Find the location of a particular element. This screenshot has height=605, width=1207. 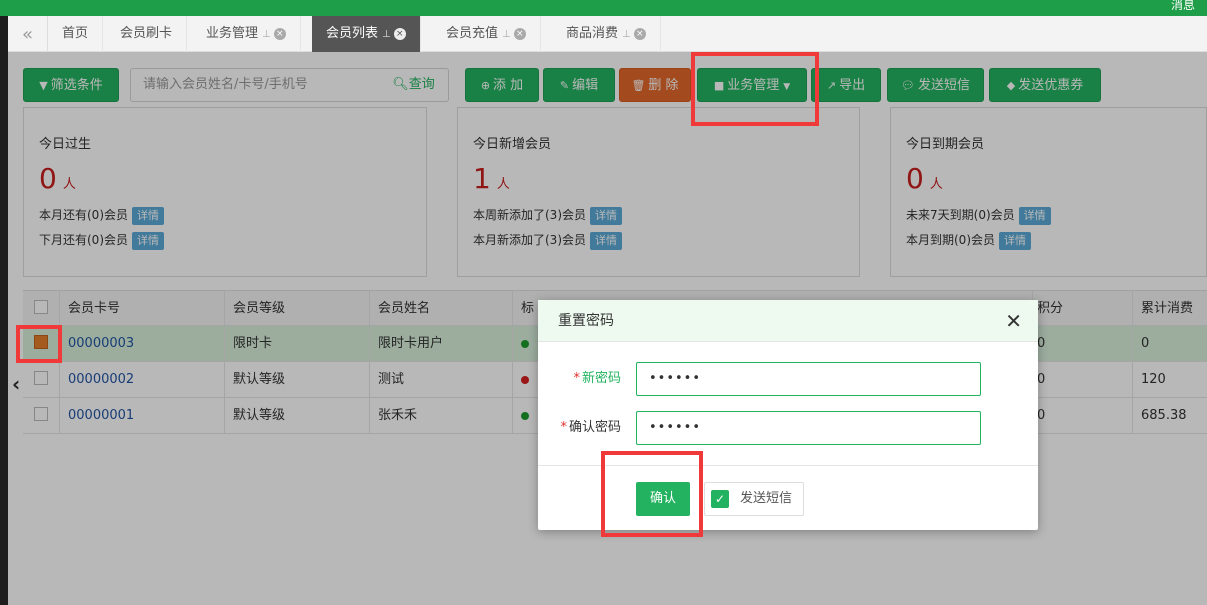

new-password-label: * 新密码 is located at coordinates (597, 378).